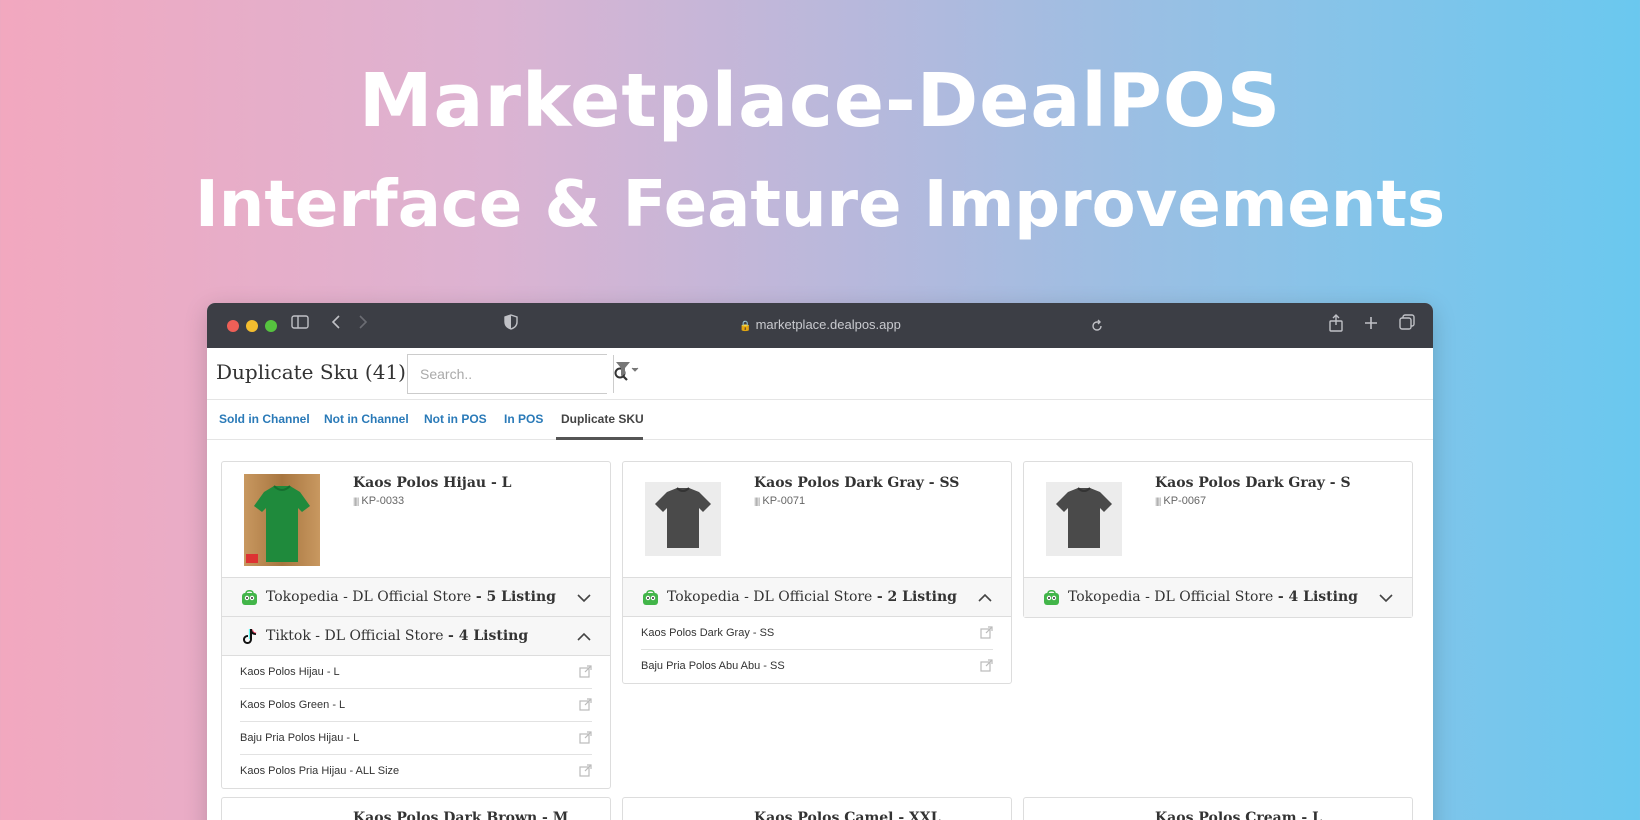  I want to click on channel-label: Tiktok - DL Official Store - 4 Listing, so click(397, 636).